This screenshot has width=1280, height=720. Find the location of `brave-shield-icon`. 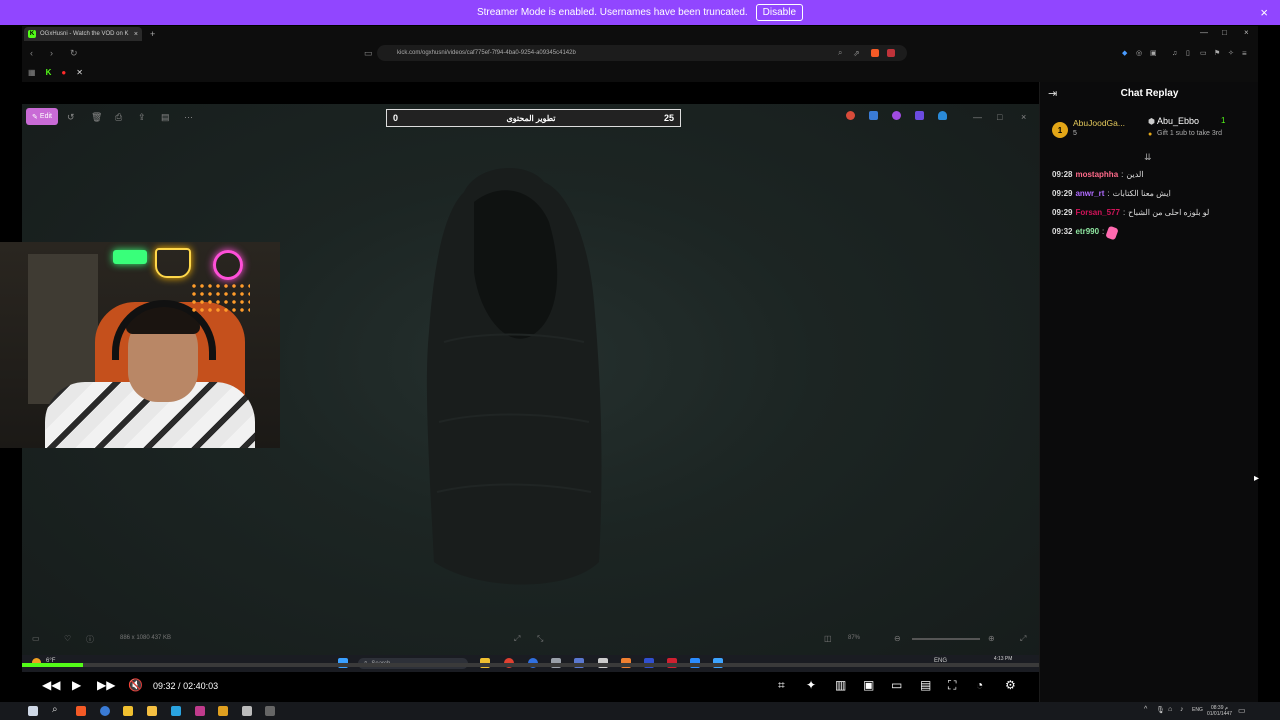

brave-shield-icon is located at coordinates (875, 53).